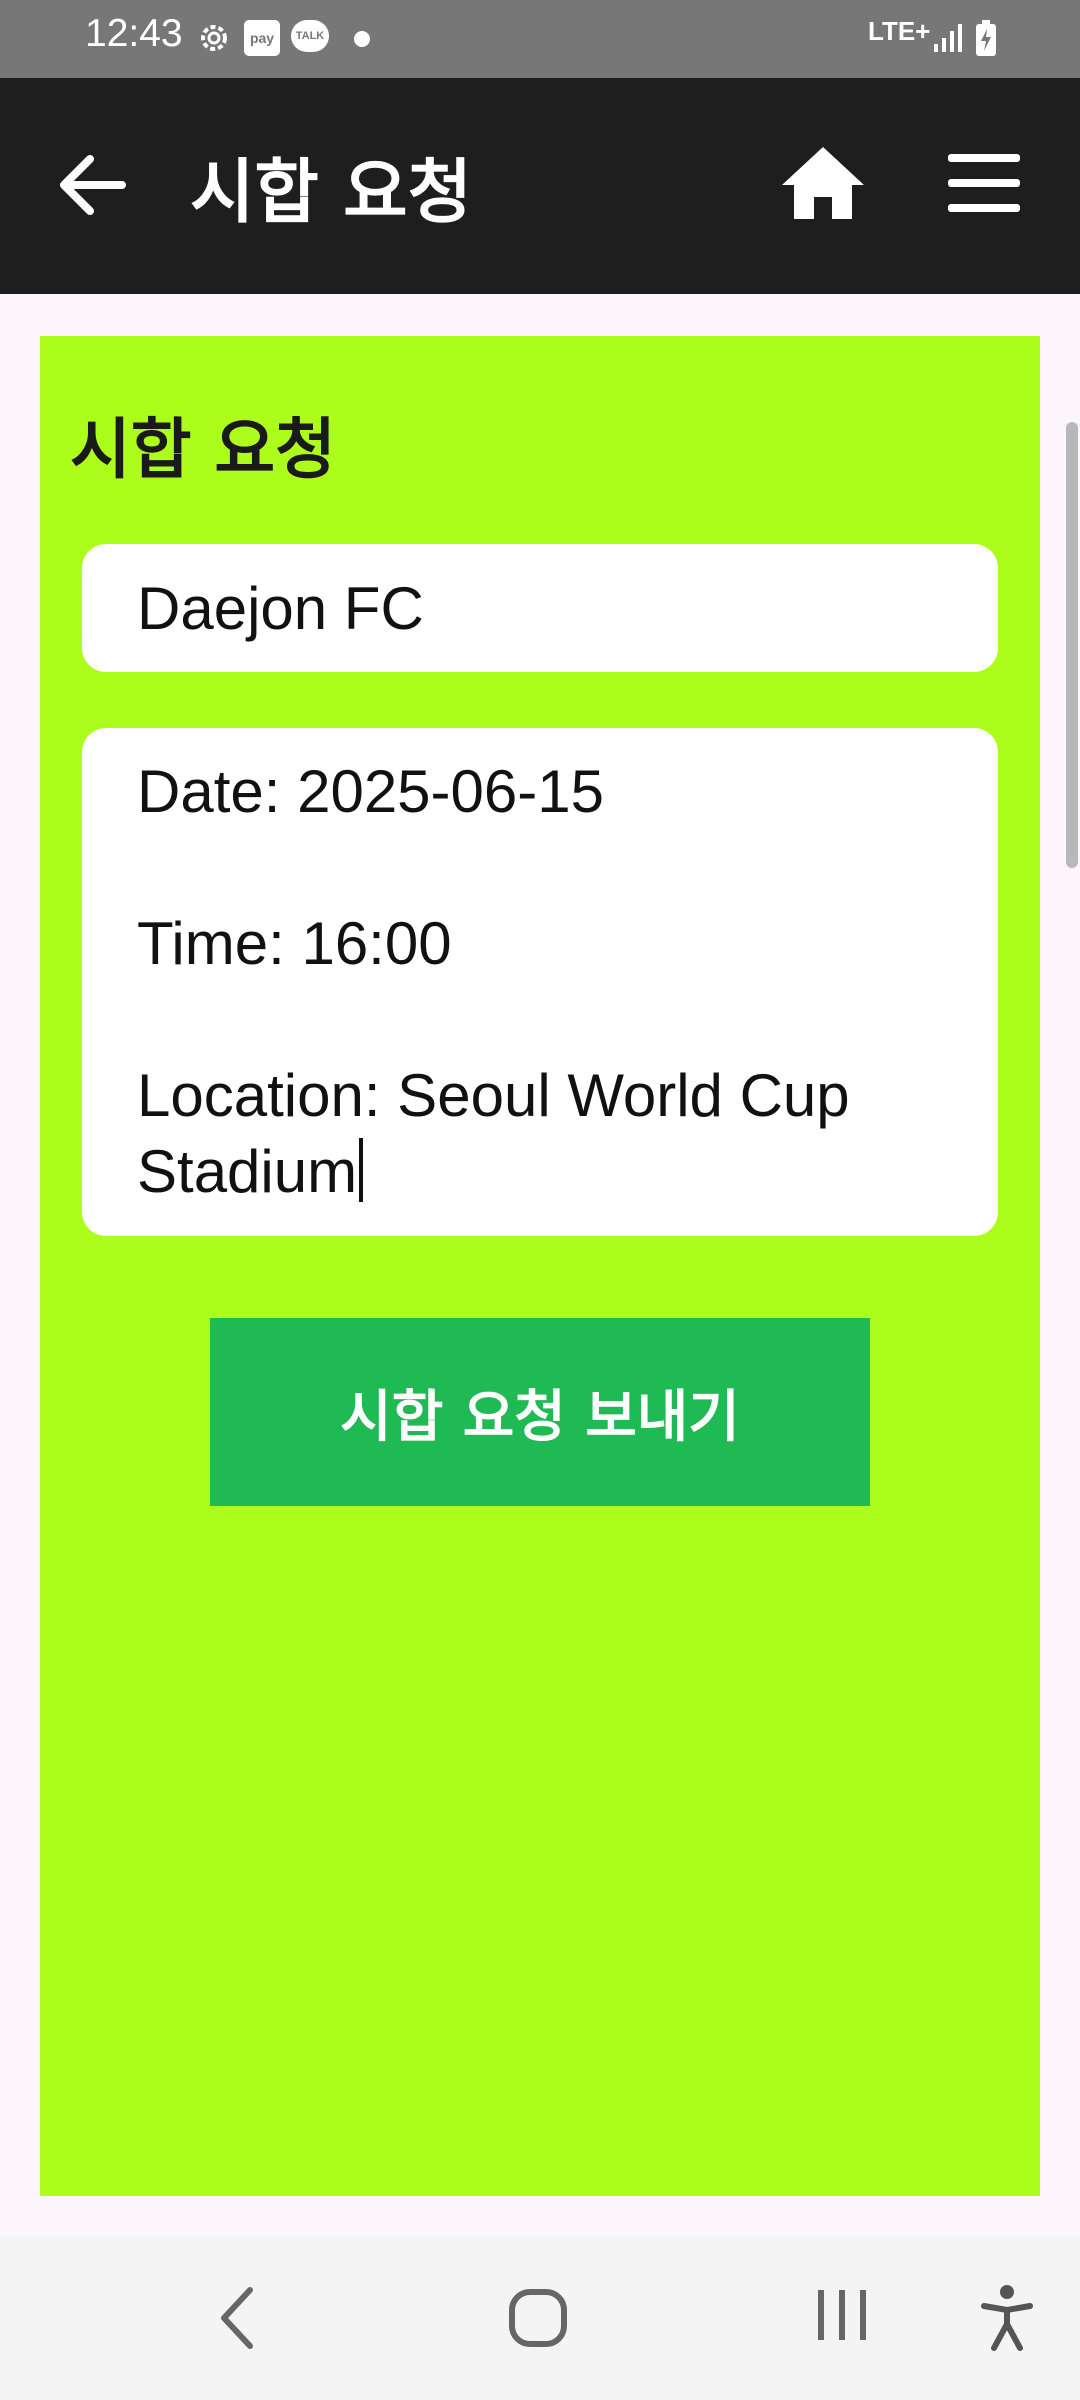  Describe the element at coordinates (280, 608) in the screenshot. I see `team-name-value: Daejon FC` at that location.